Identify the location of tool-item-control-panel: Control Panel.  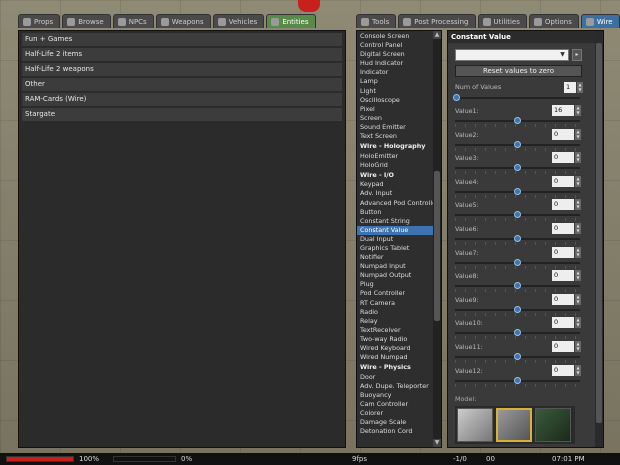
(399, 45).